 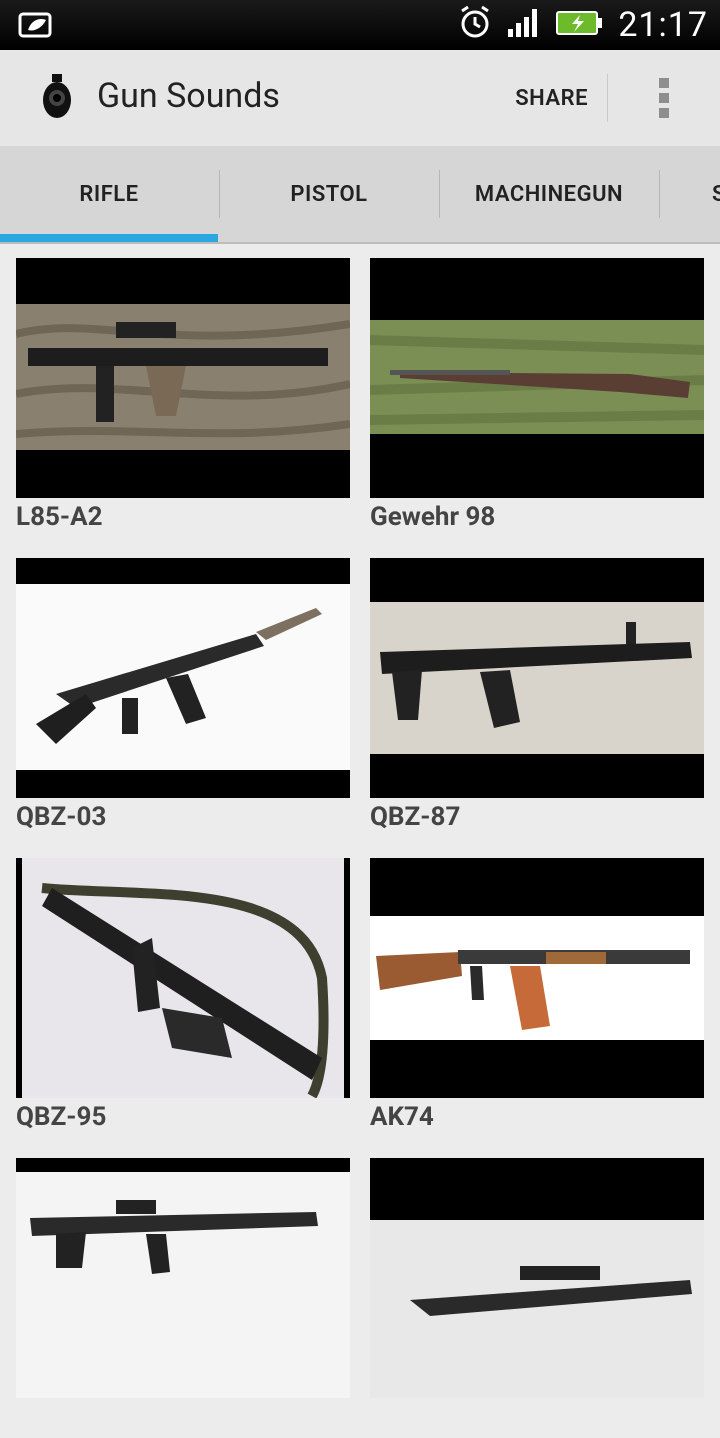 I want to click on grid-item-sniper, so click(x=537, y=1298).